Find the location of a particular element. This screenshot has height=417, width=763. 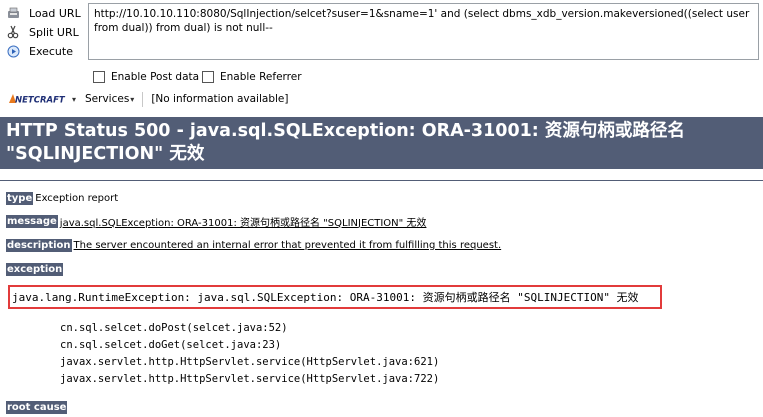

execute-icon is located at coordinates (13, 51).